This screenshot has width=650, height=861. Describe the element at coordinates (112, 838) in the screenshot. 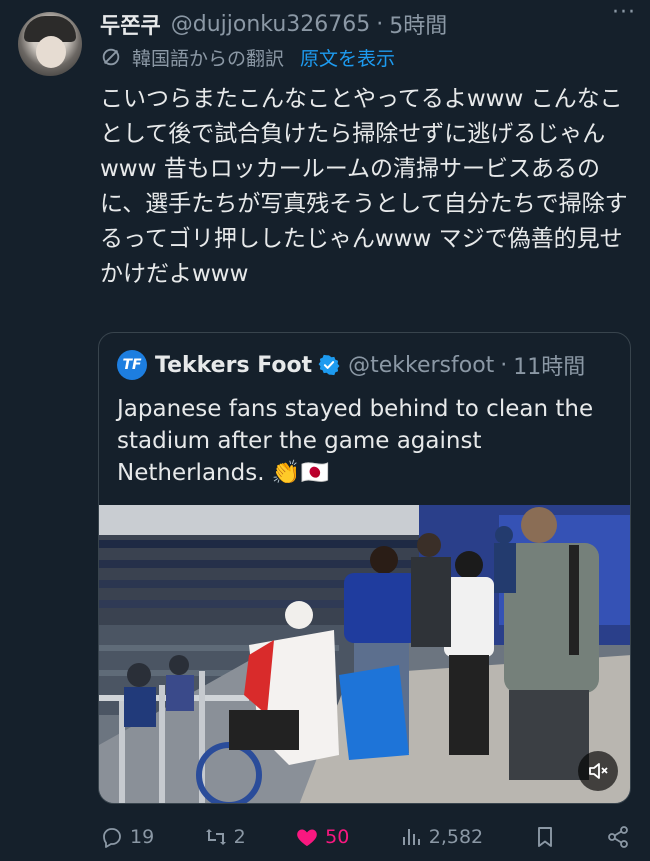

I see `reply-icon` at that location.